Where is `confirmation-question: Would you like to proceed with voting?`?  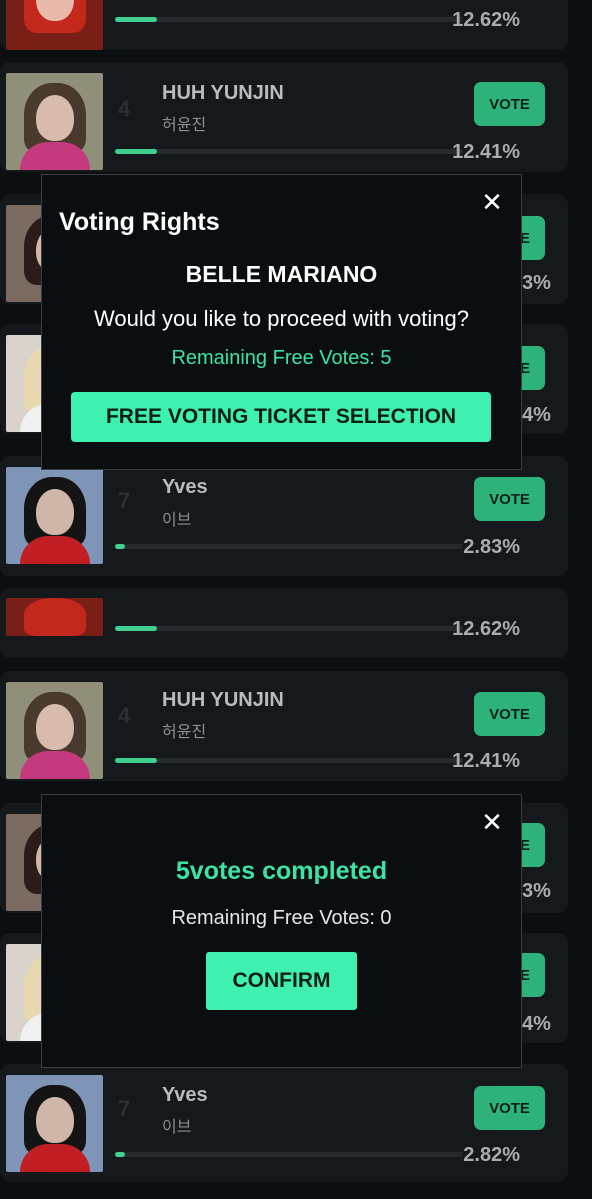 confirmation-question: Would you like to proceed with voting? is located at coordinates (281, 318).